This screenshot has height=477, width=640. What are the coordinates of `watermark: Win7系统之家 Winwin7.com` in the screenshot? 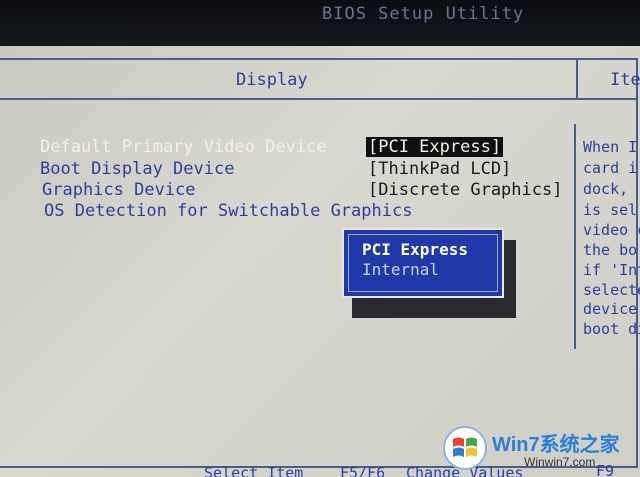 It's located at (540, 448).